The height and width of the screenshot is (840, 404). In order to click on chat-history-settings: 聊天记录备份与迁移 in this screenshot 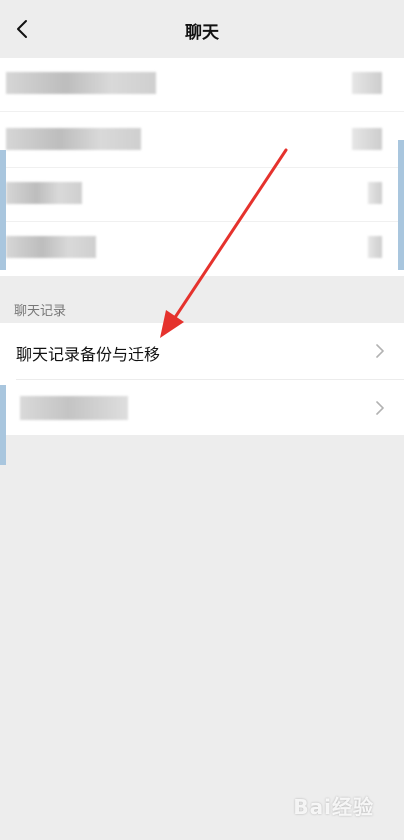, I will do `click(202, 379)`.